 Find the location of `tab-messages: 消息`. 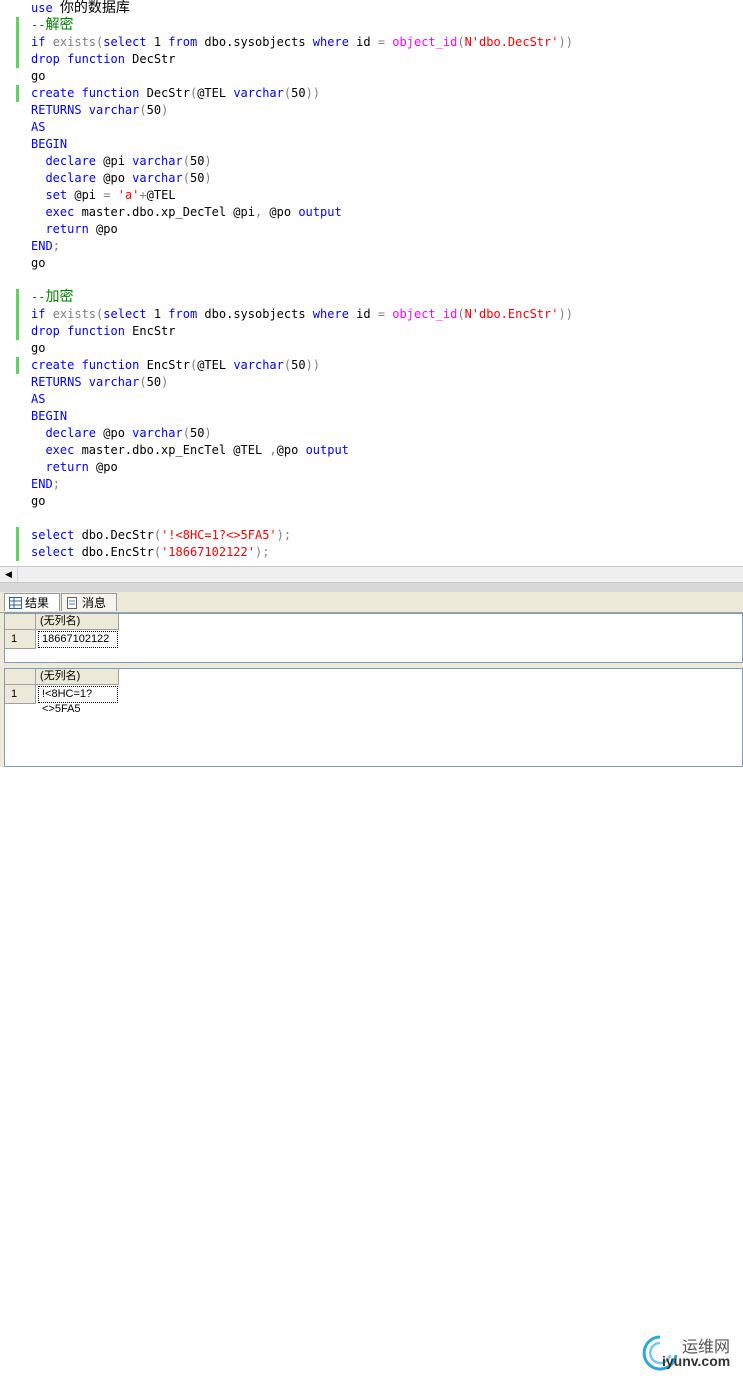

tab-messages: 消息 is located at coordinates (89, 602).